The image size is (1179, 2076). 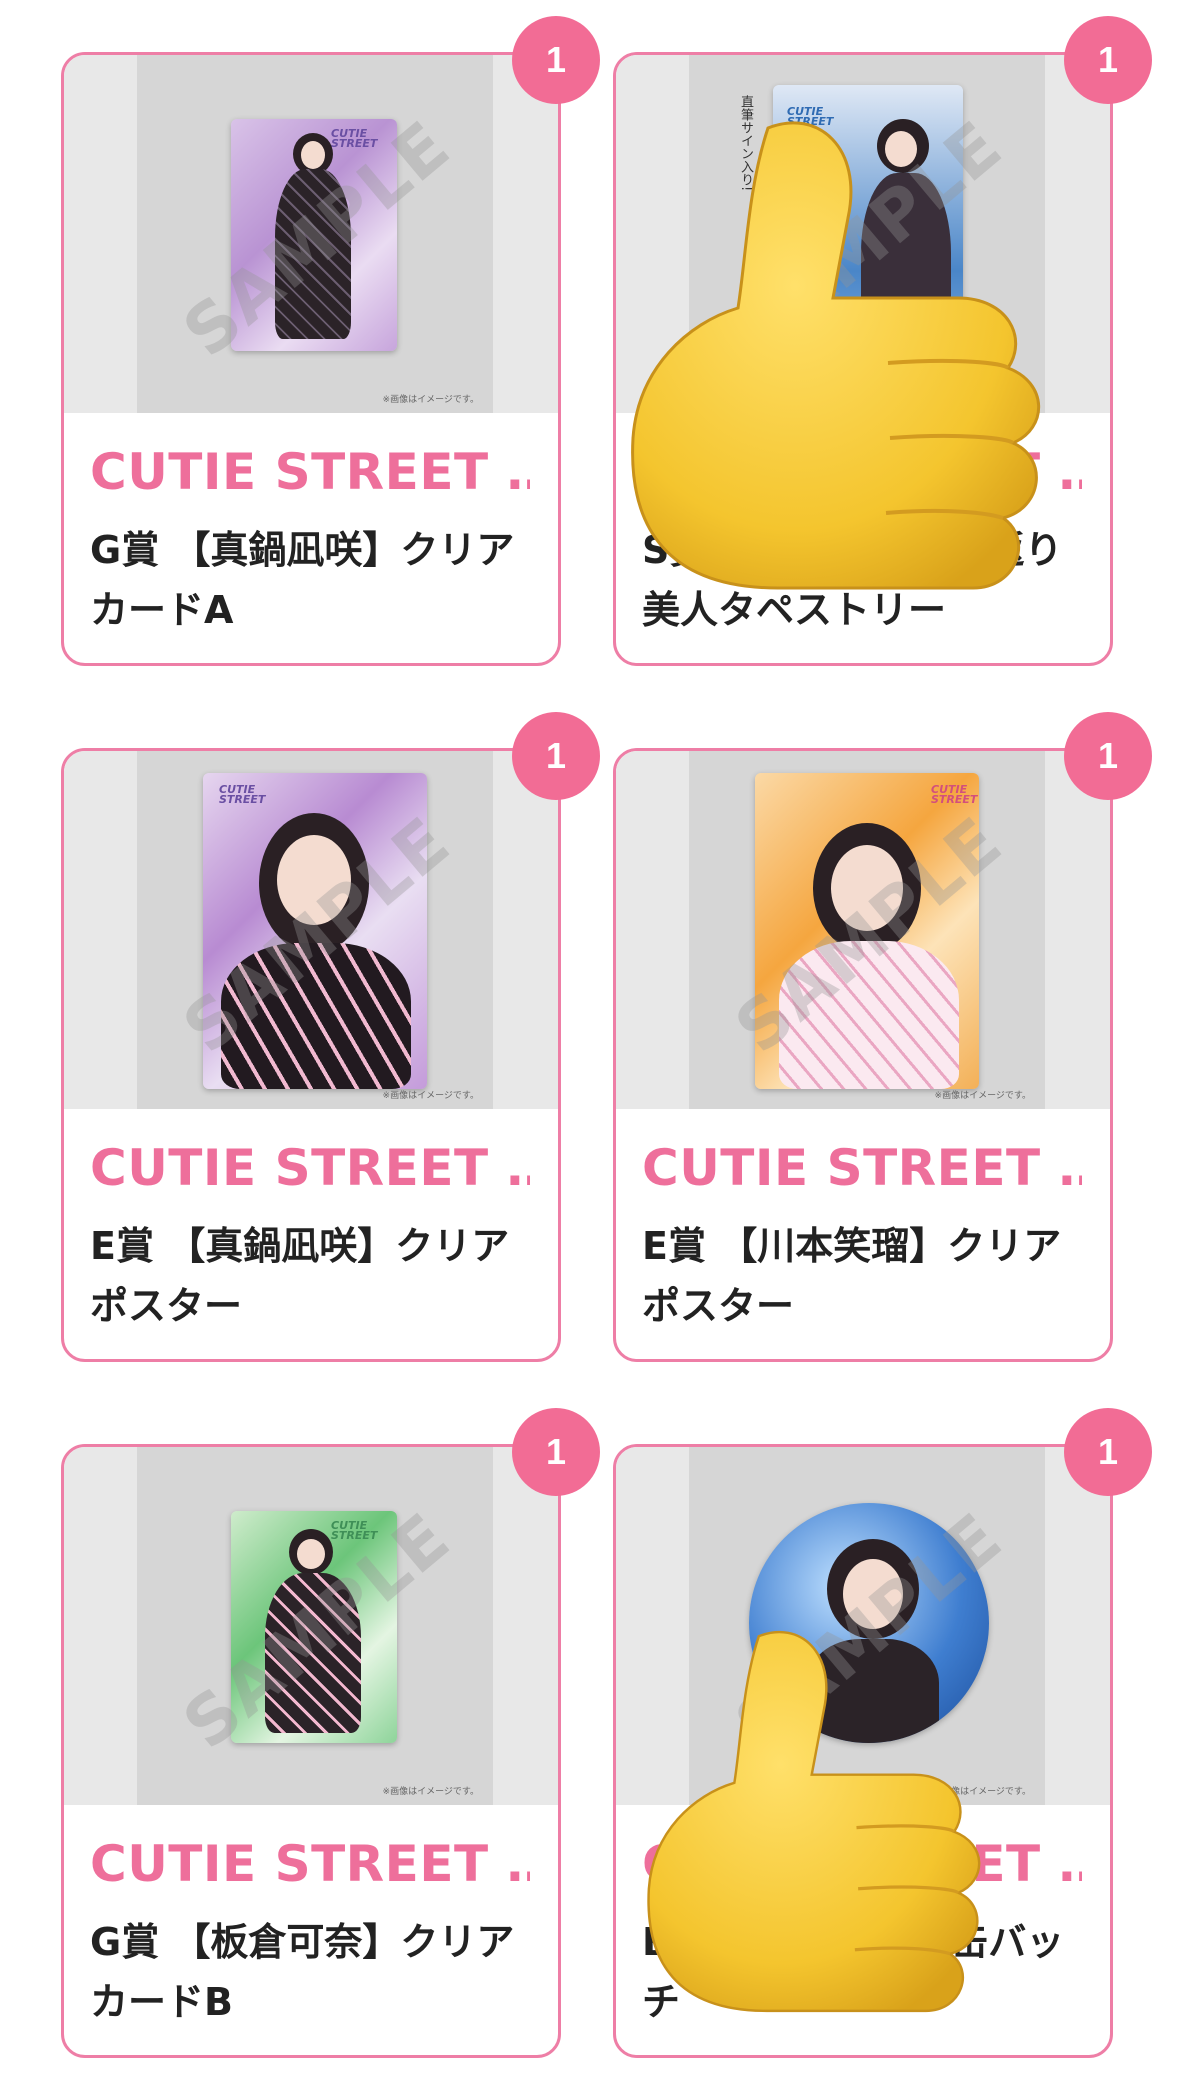 I want to click on product-title: B賞 【増田彩乃】缶バッチ, so click(x=853, y=1972).